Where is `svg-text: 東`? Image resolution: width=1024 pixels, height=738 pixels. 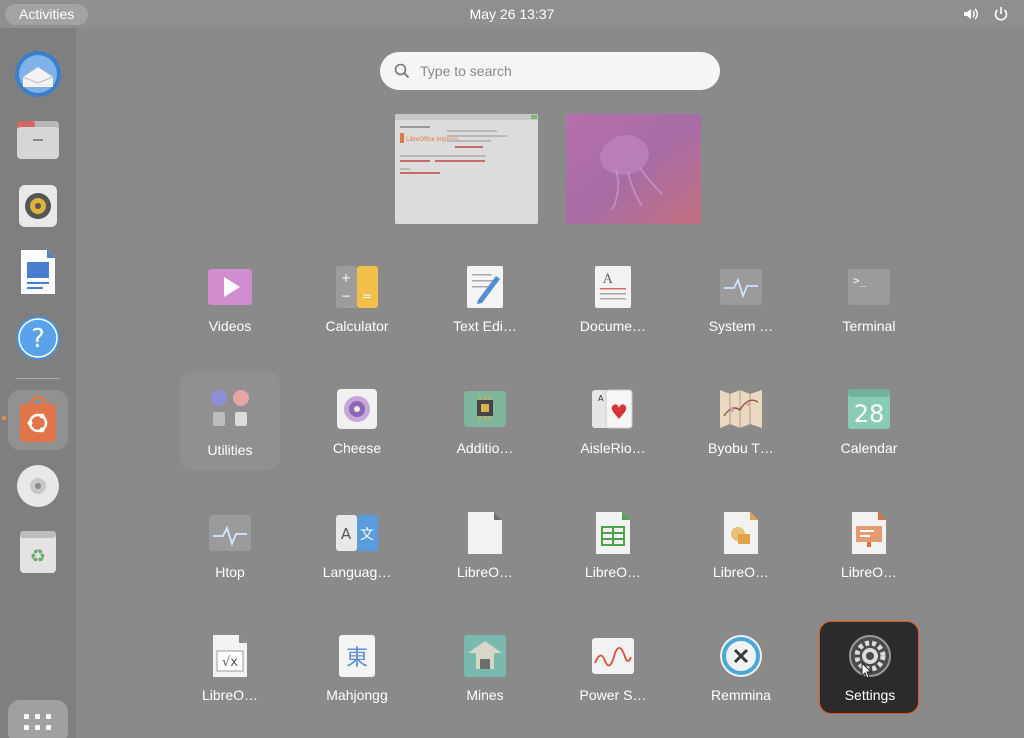 svg-text: 東 is located at coordinates (357, 658).